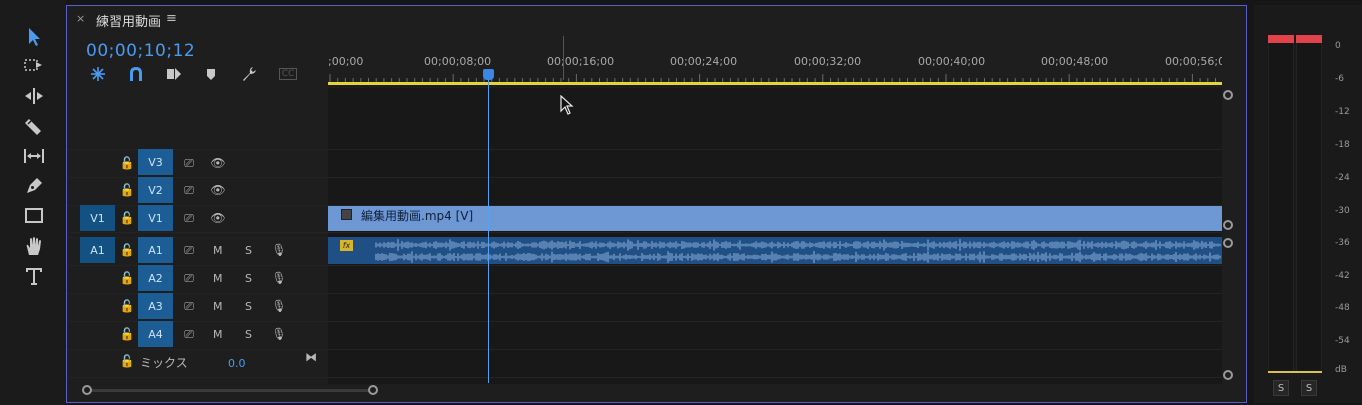 This screenshot has height=405, width=1362. Describe the element at coordinates (33, 202) in the screenshot. I see `tools-panel` at that location.